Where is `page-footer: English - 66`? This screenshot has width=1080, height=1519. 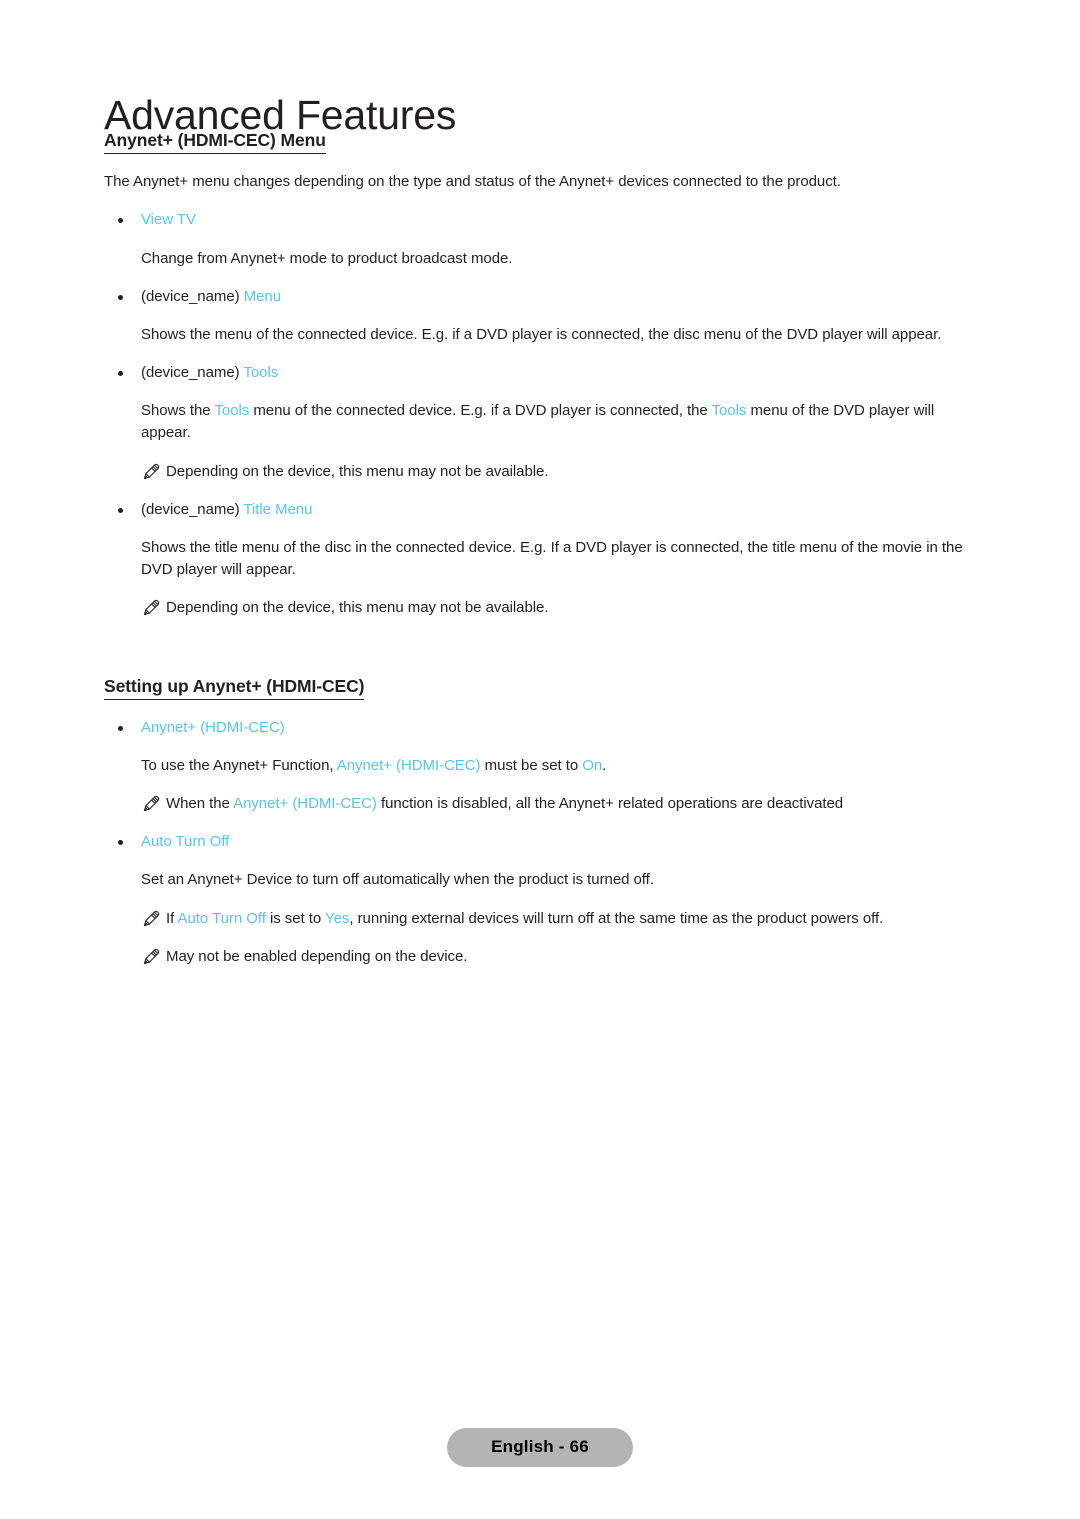
page-footer: English - 66 is located at coordinates (540, 1447).